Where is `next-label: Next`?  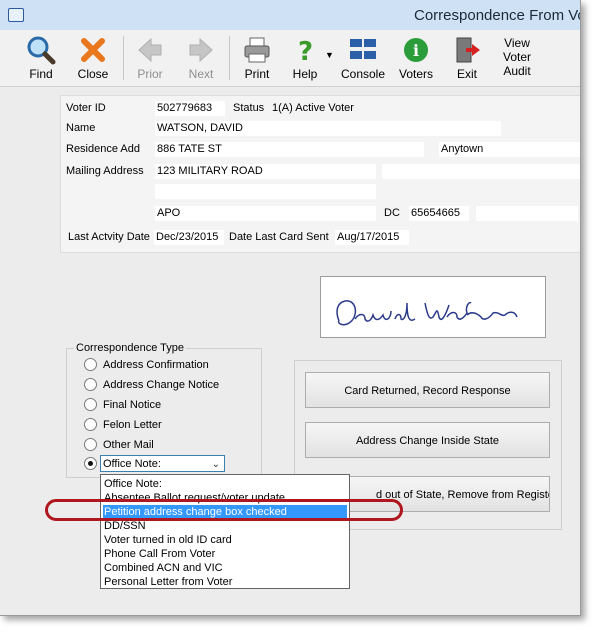
next-label: Next is located at coordinates (201, 74).